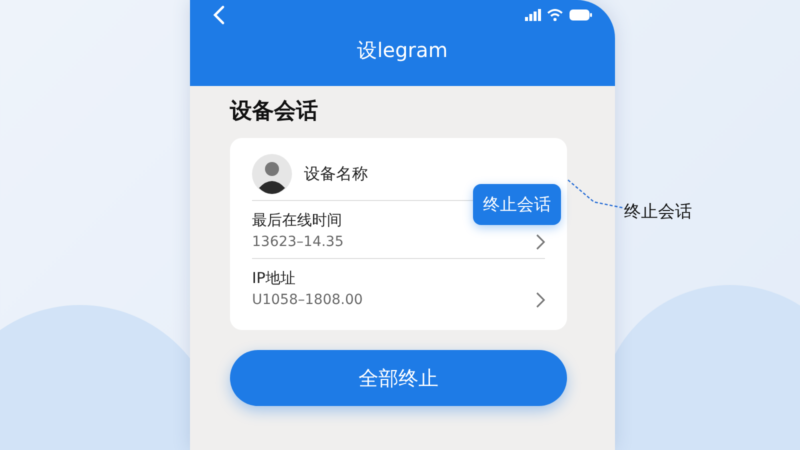 Image resolution: width=800 pixels, height=450 pixels. I want to click on end-all-button: 全部终止, so click(398, 378).